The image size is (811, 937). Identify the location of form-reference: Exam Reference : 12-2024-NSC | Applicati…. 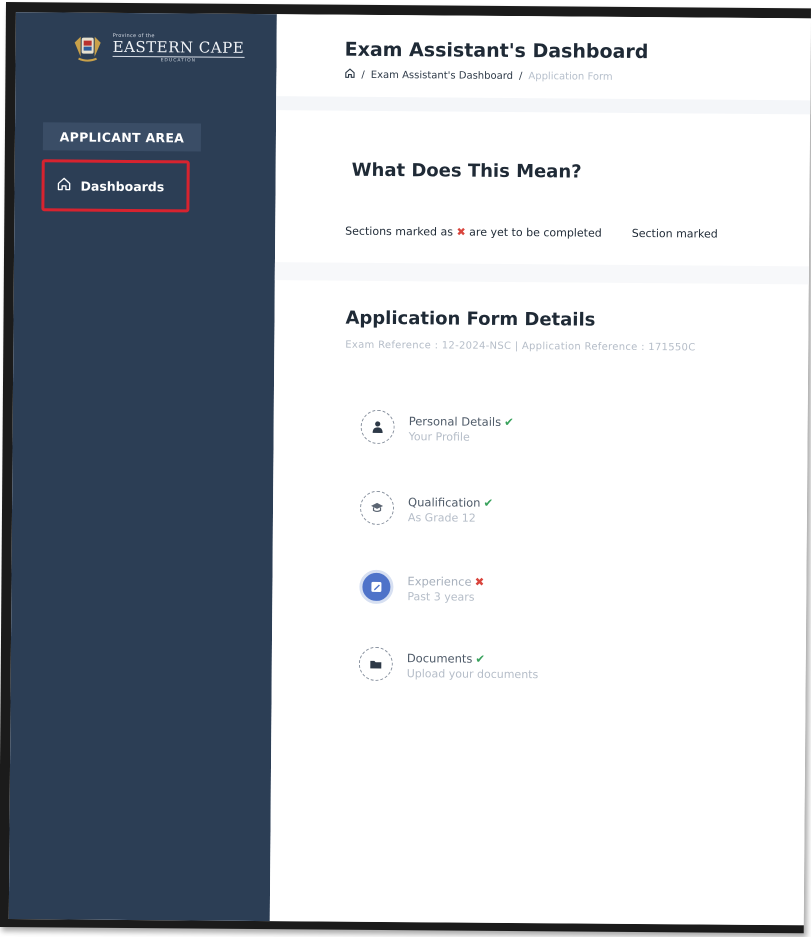
(520, 346).